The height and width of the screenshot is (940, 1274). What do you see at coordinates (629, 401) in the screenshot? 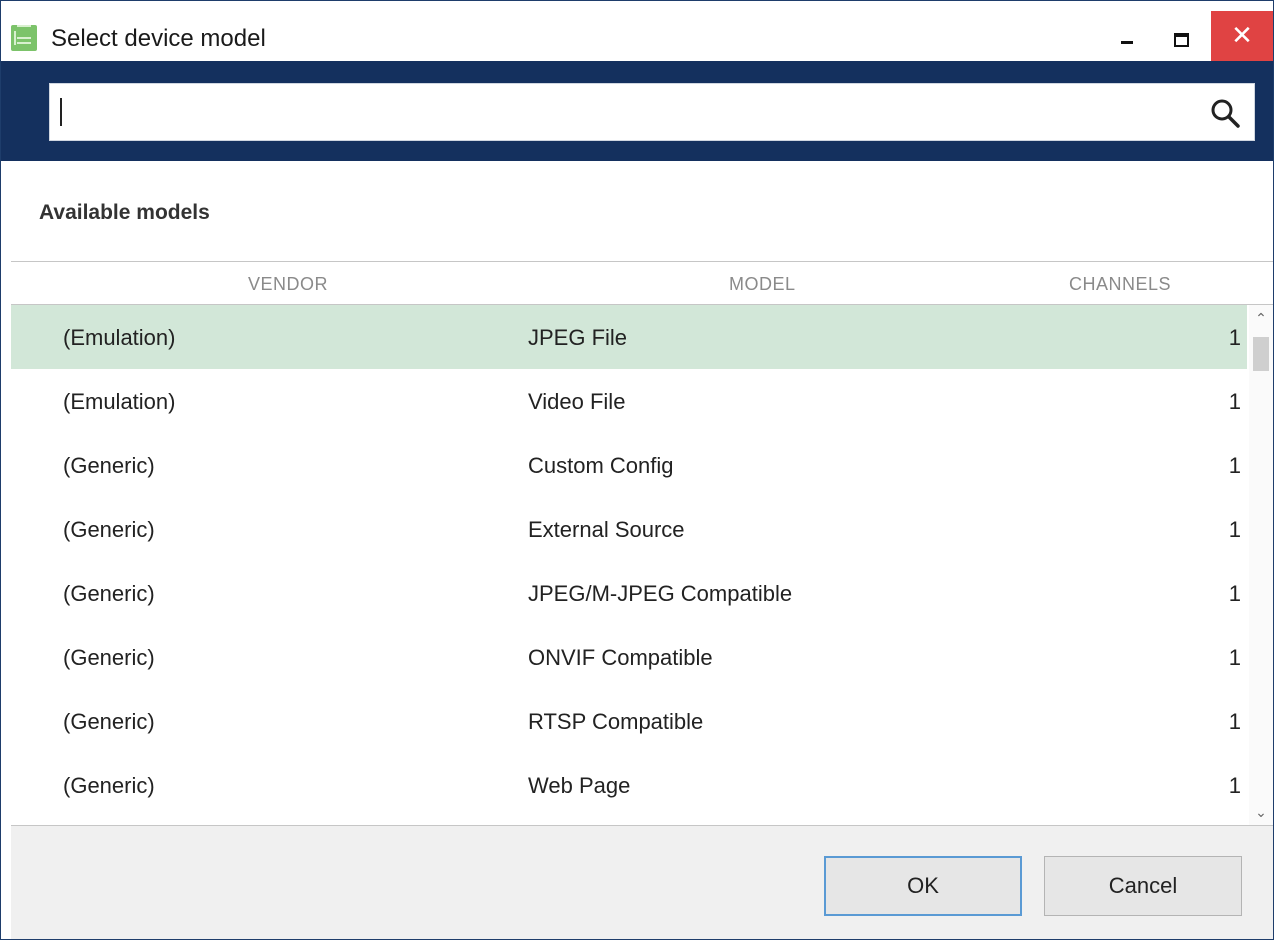
I see `table-row: (Emulation) Video File 1` at bounding box center [629, 401].